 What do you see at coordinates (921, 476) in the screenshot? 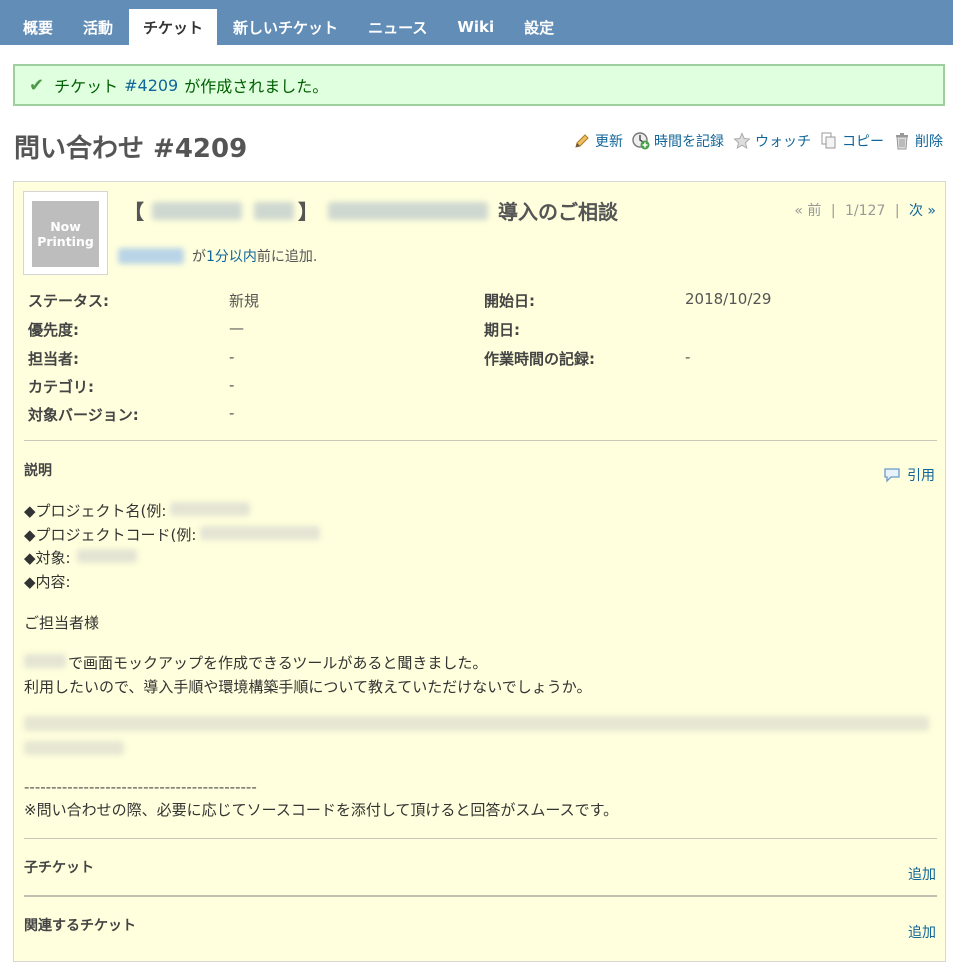
I see `quote-label: 引用` at bounding box center [921, 476].